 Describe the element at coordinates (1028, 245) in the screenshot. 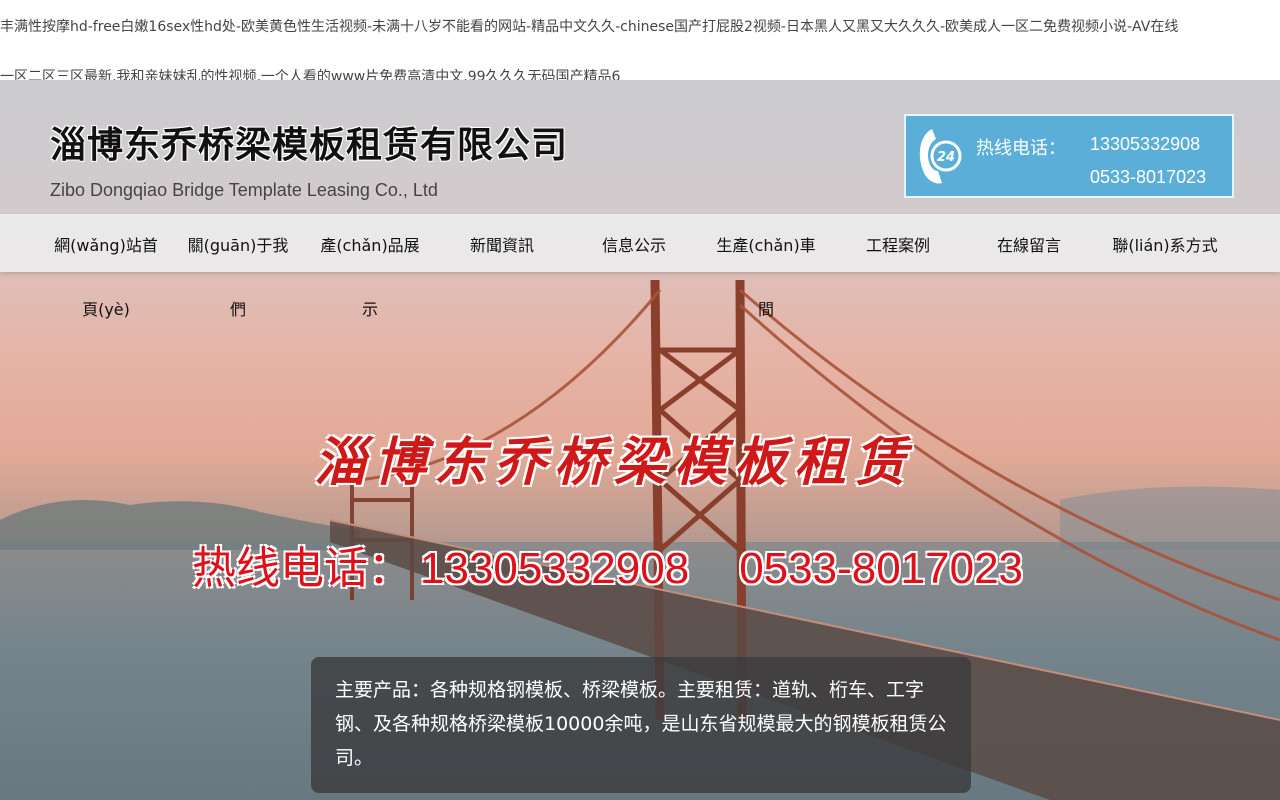

I see `nav-label-line1: 在線留言` at that location.